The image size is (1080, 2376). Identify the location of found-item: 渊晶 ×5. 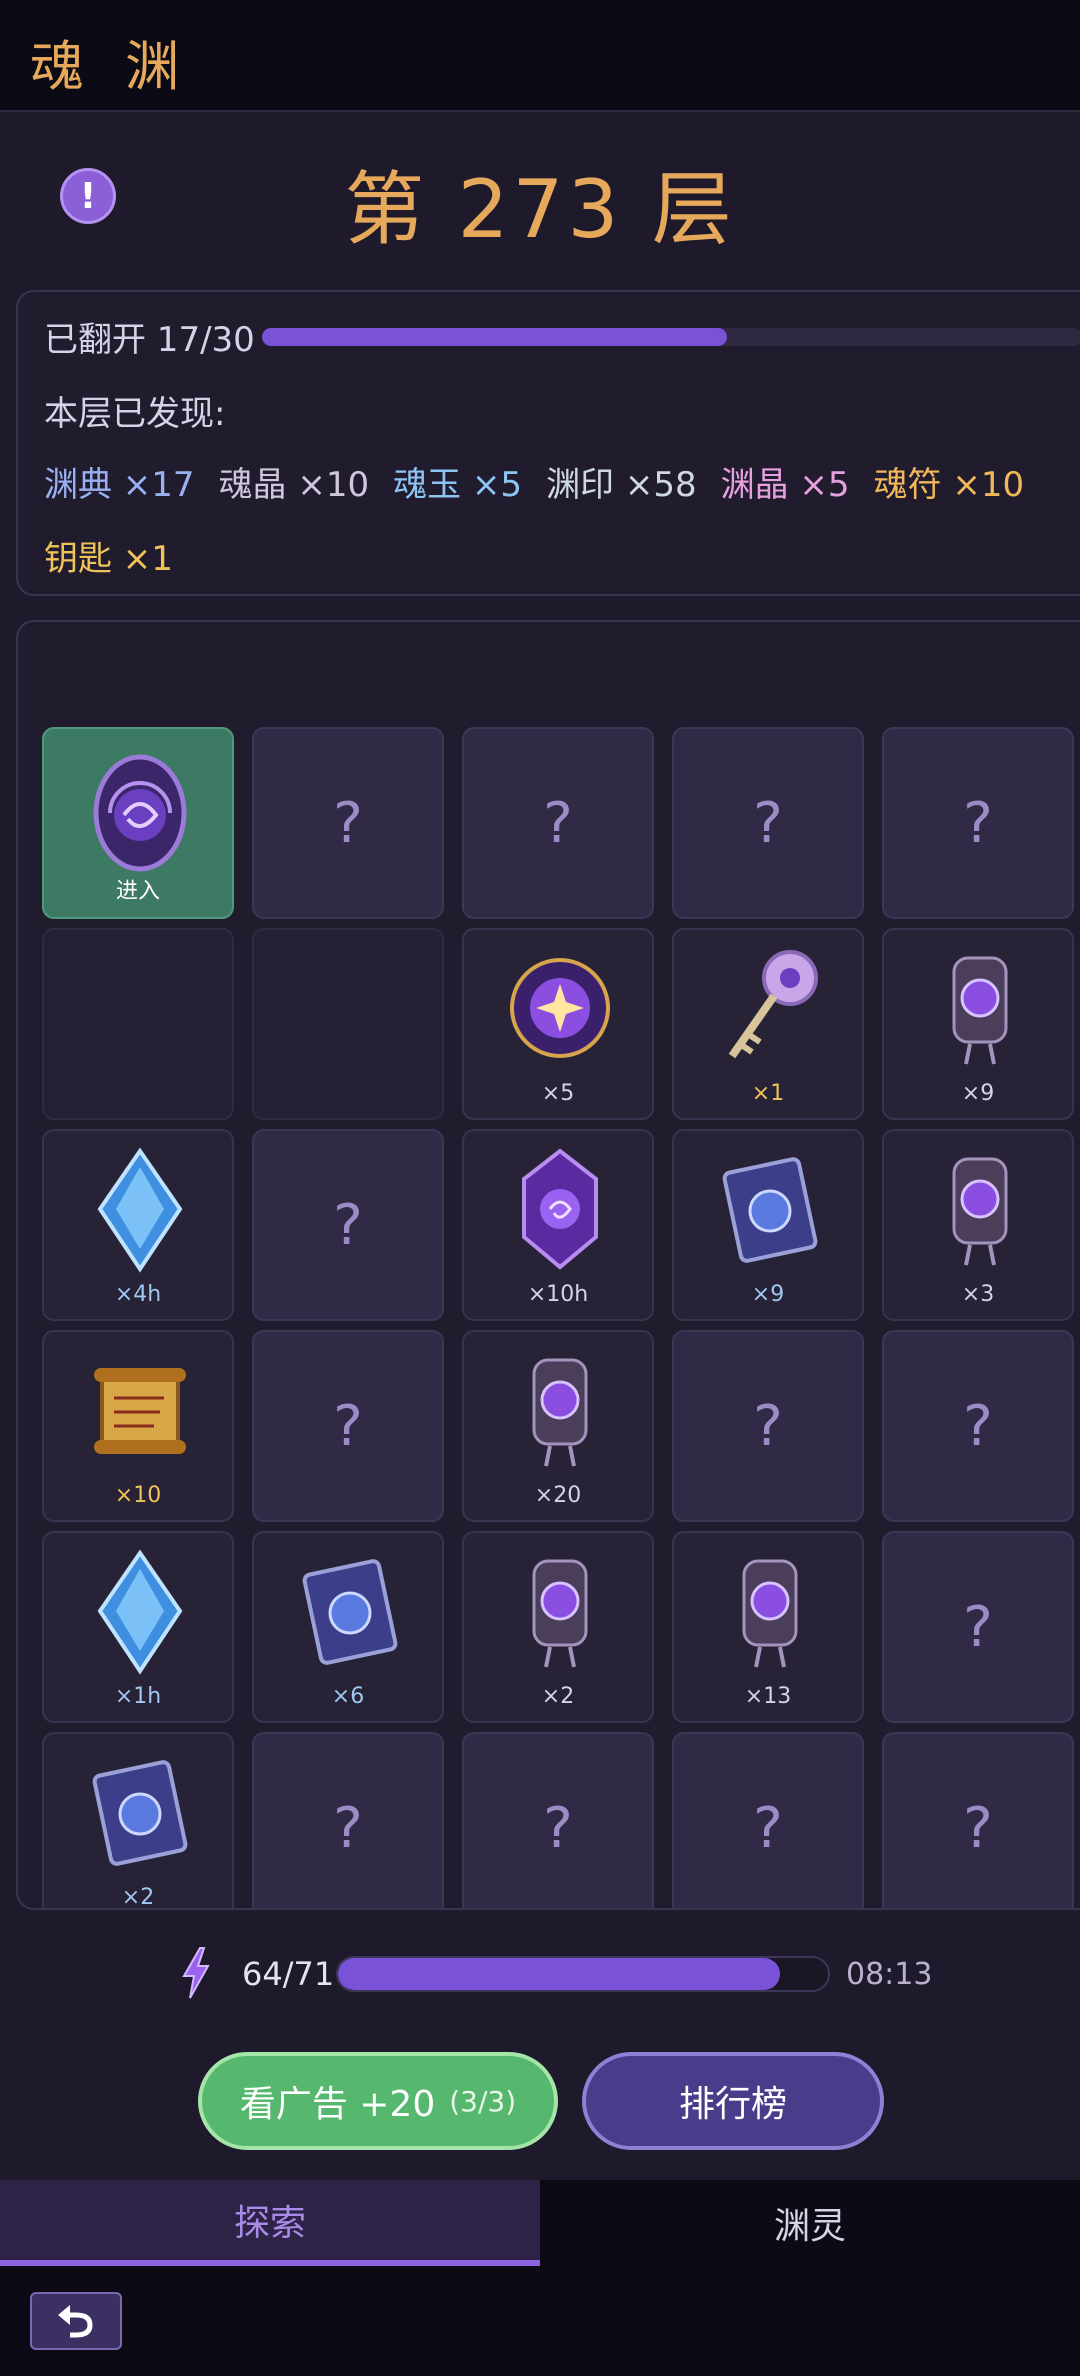
(785, 485).